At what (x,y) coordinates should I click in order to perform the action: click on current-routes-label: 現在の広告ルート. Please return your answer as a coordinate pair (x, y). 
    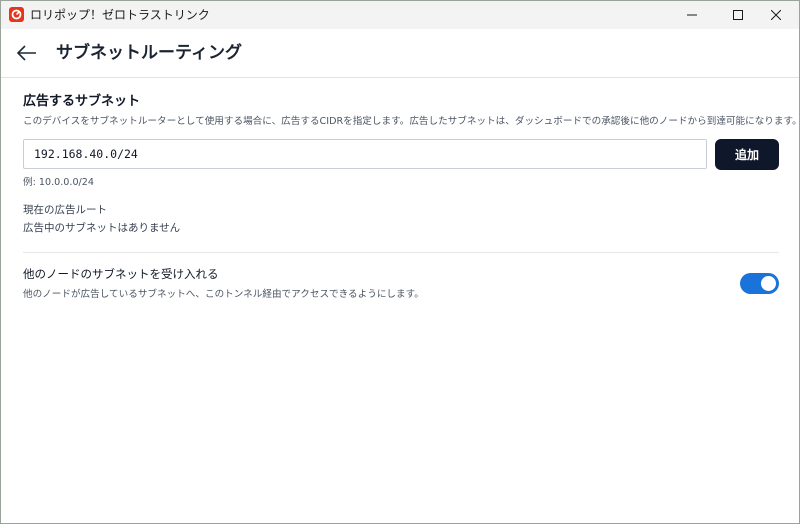
    Looking at the image, I should click on (65, 210).